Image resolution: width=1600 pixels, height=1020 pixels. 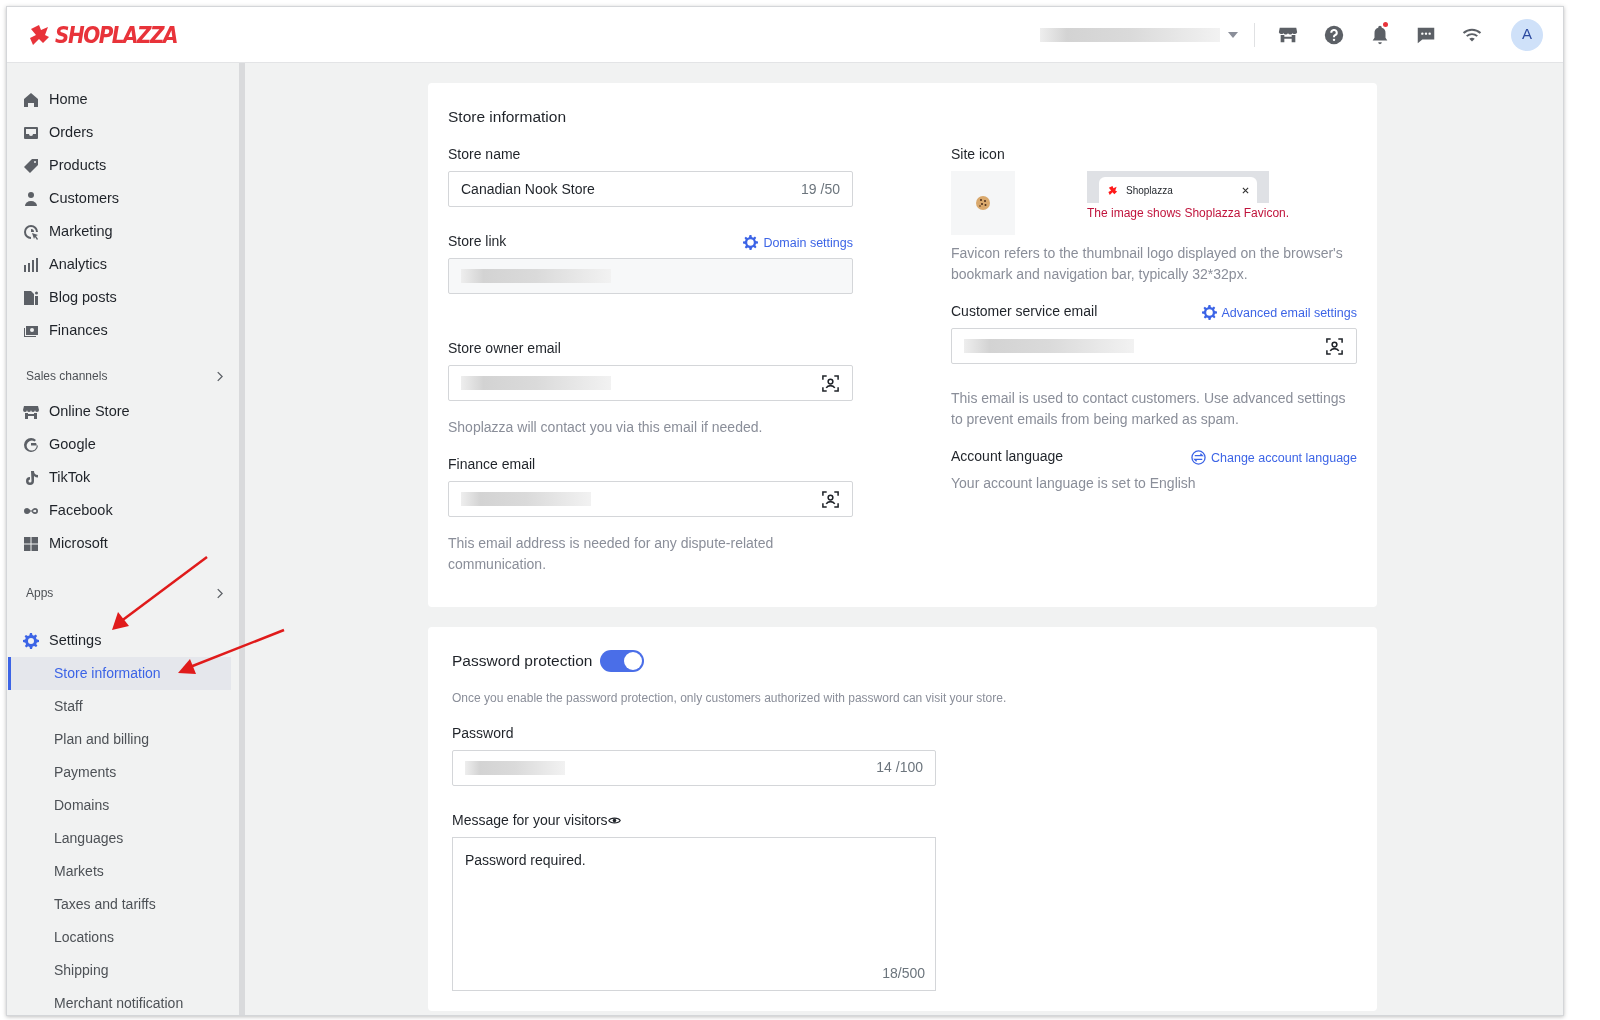 I want to click on field-label: Password, so click(x=483, y=733).